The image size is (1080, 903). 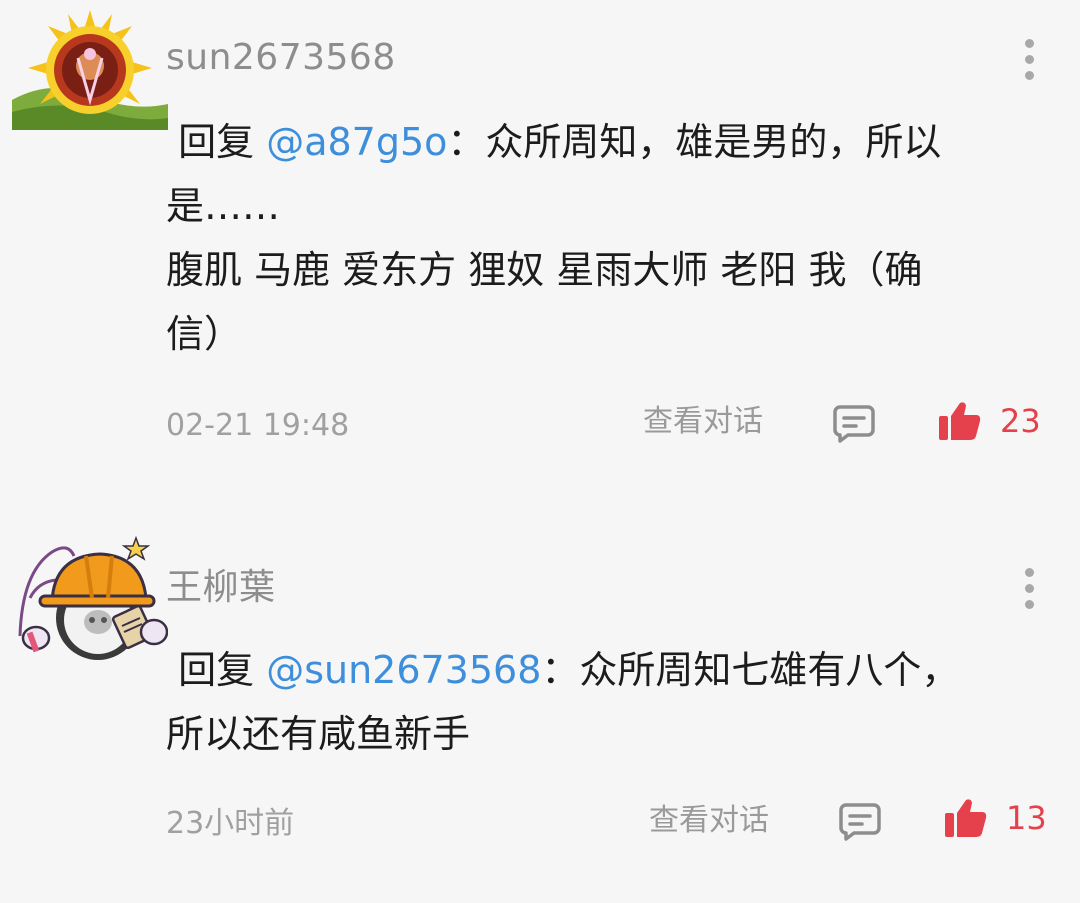 I want to click on comment-username: sun2673568, so click(x=281, y=58).